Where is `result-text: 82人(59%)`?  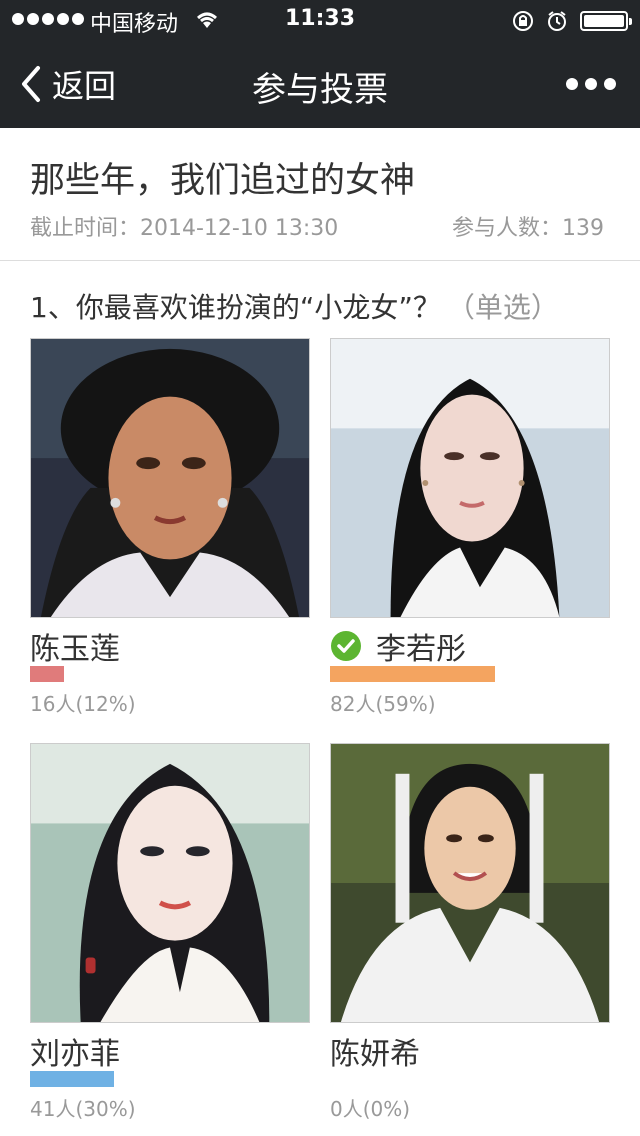
result-text: 82人(59%) is located at coordinates (383, 704).